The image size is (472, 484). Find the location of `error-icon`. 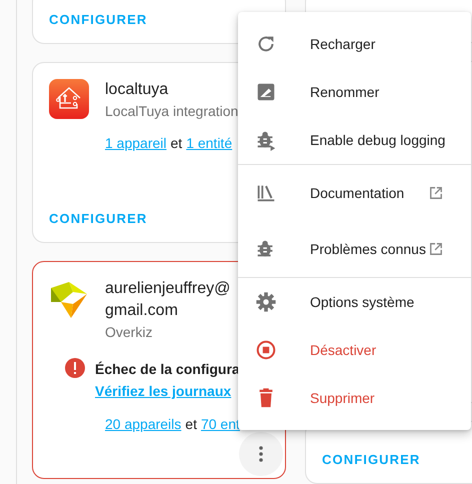

error-icon is located at coordinates (75, 368).